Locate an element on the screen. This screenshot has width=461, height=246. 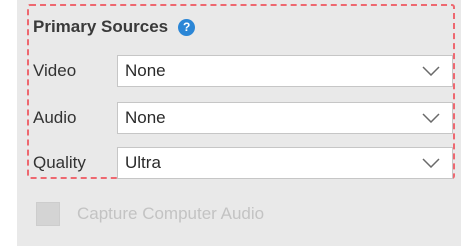
quality-row: Quality Ultra is located at coordinates (243, 163).